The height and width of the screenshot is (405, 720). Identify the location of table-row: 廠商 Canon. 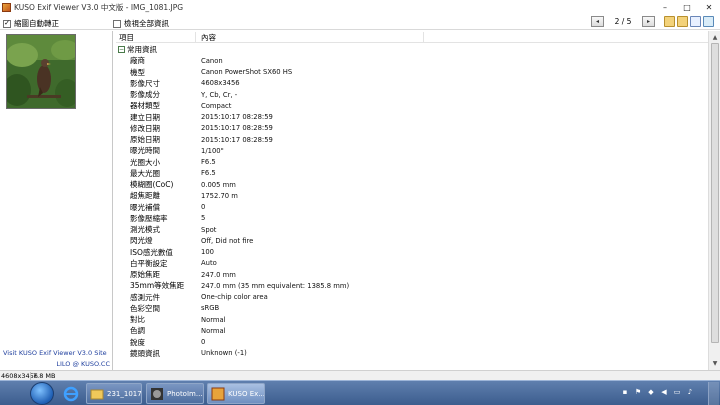
(412, 60).